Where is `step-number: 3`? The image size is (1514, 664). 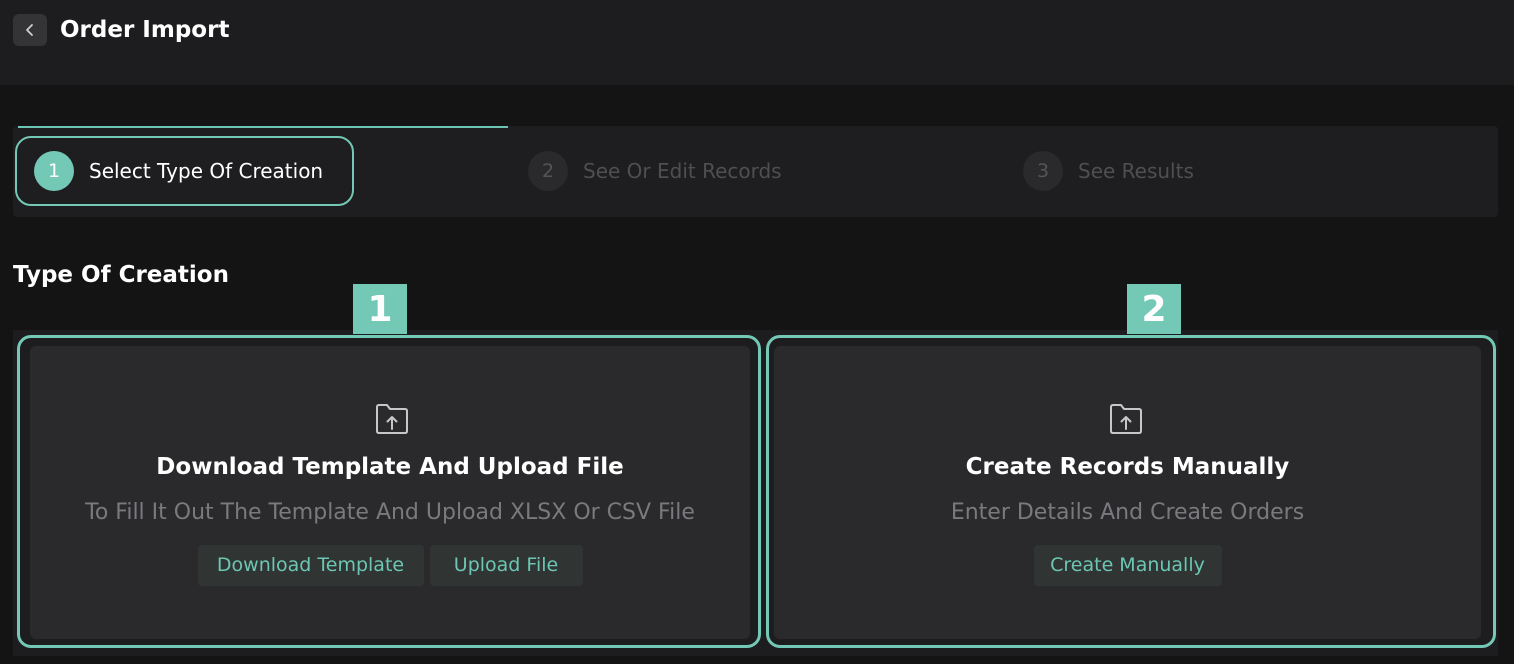 step-number: 3 is located at coordinates (1043, 171).